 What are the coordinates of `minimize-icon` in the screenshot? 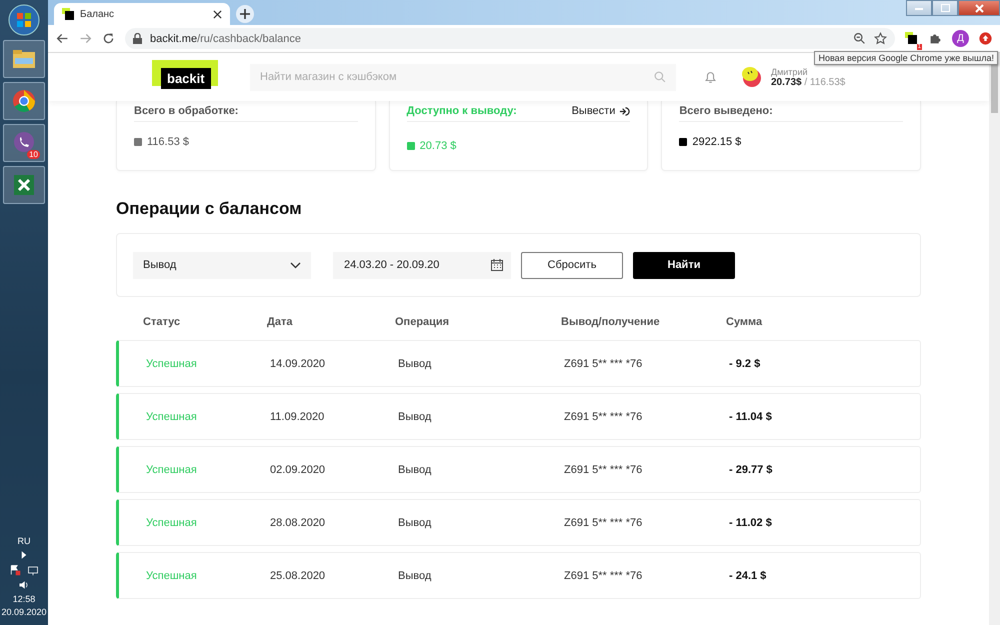 It's located at (919, 8).